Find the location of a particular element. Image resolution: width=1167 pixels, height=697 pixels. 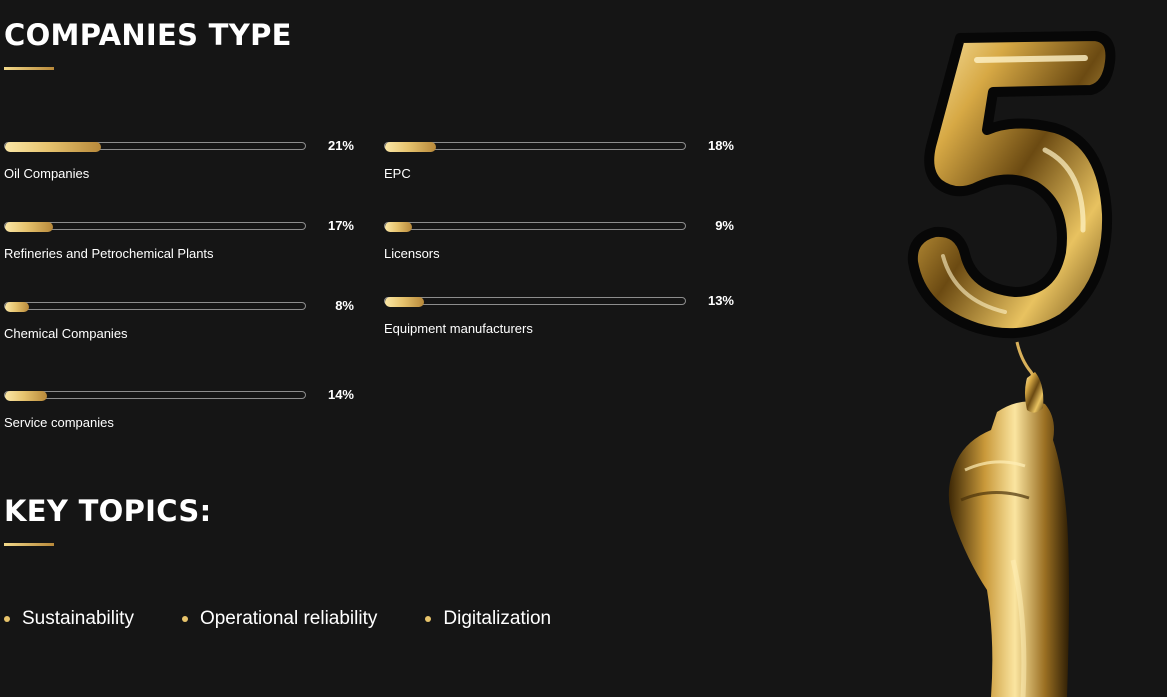

stat-refineries: 17% Refineries and Petrochemical Plants is located at coordinates (179, 245).